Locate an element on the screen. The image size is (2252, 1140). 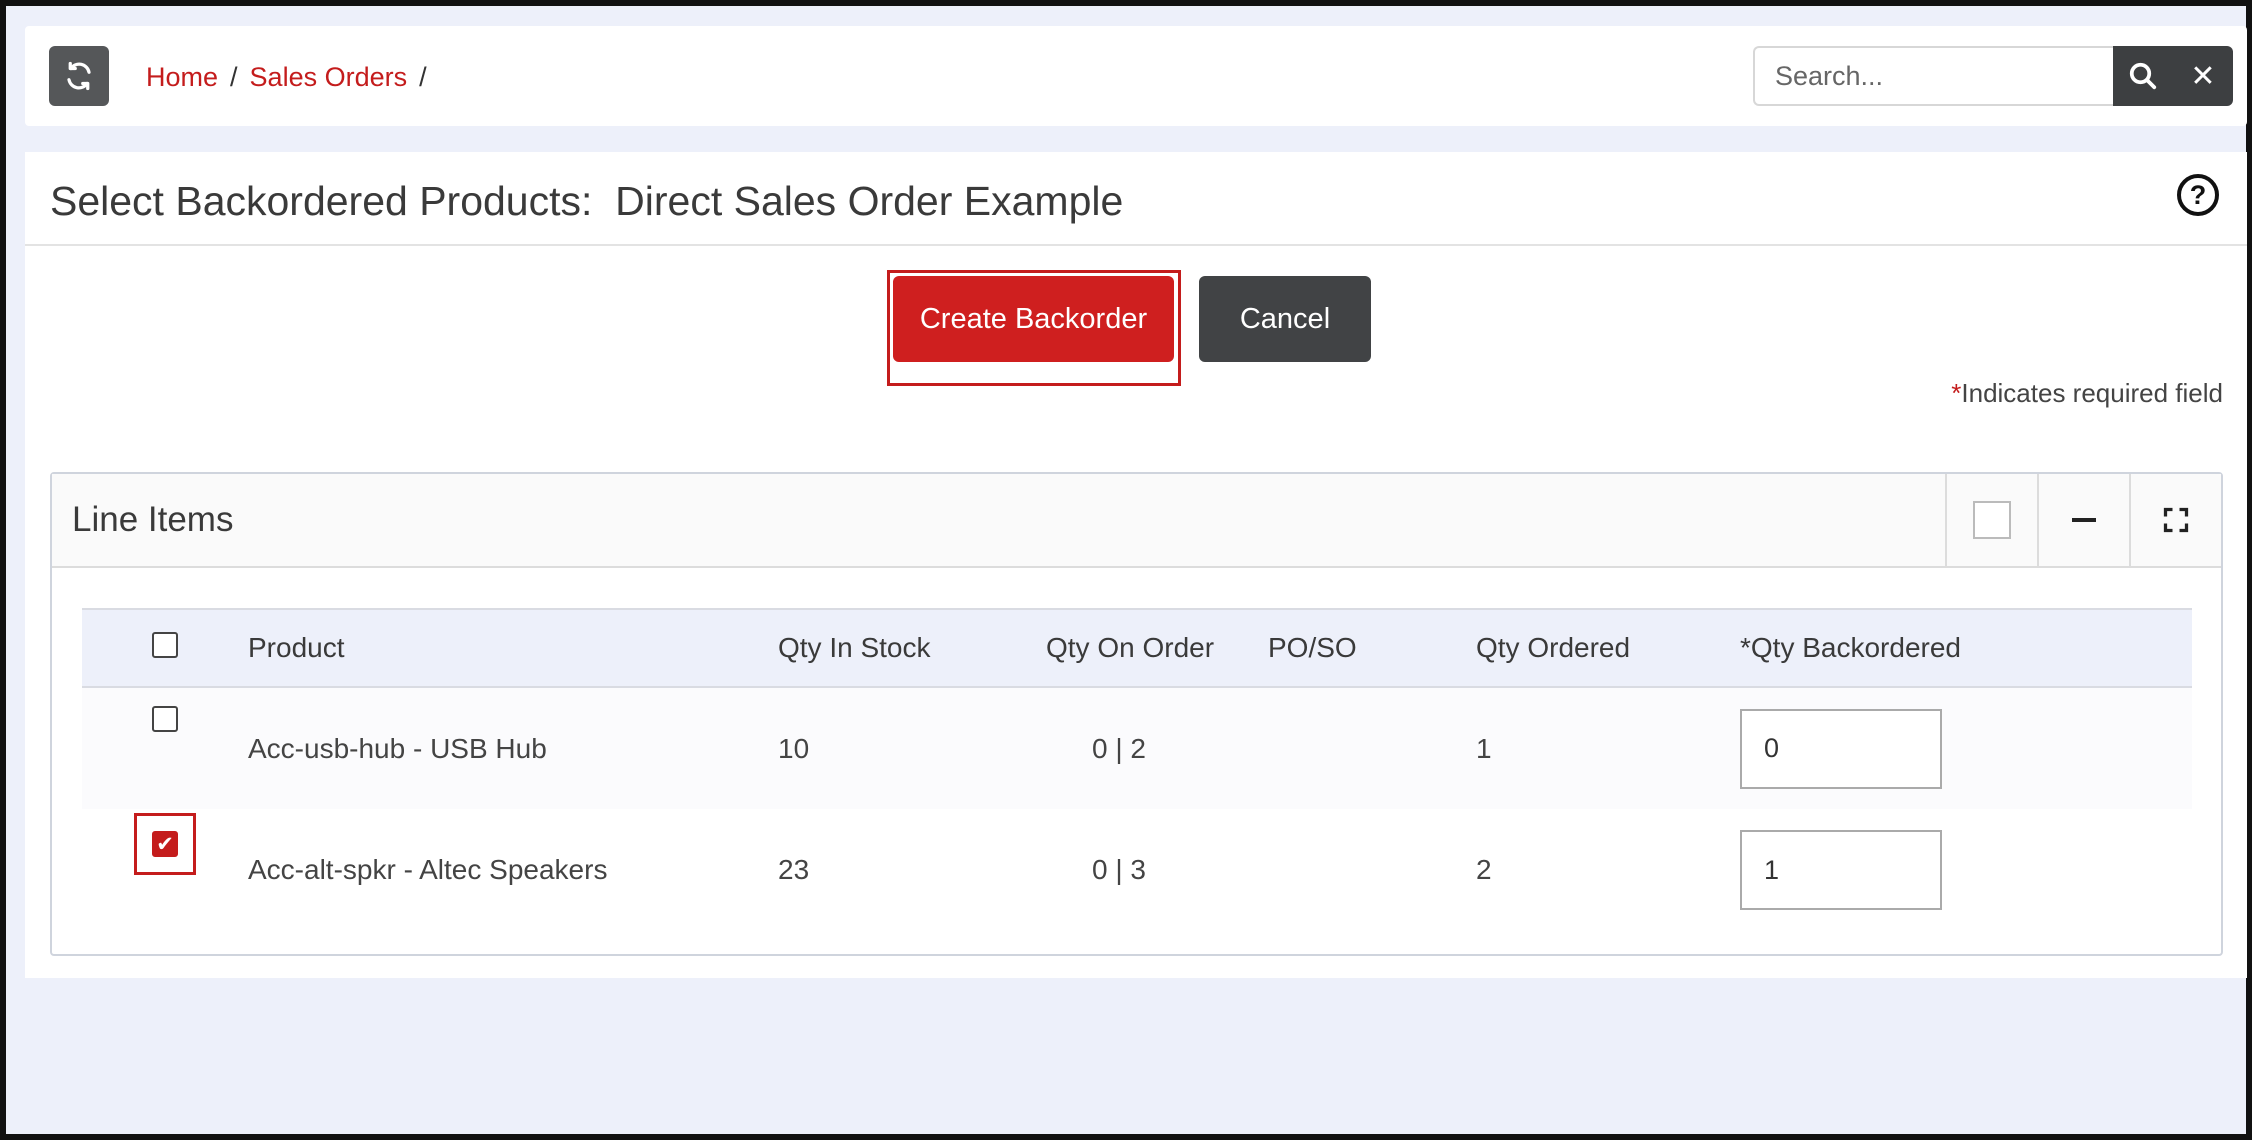
select-all-cell is located at coordinates (165, 648).